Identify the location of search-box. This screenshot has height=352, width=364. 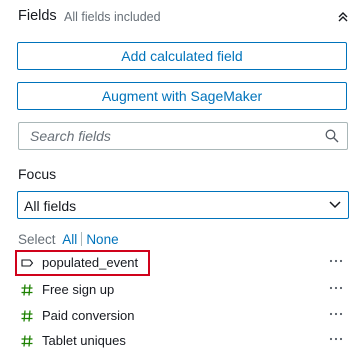
(183, 136).